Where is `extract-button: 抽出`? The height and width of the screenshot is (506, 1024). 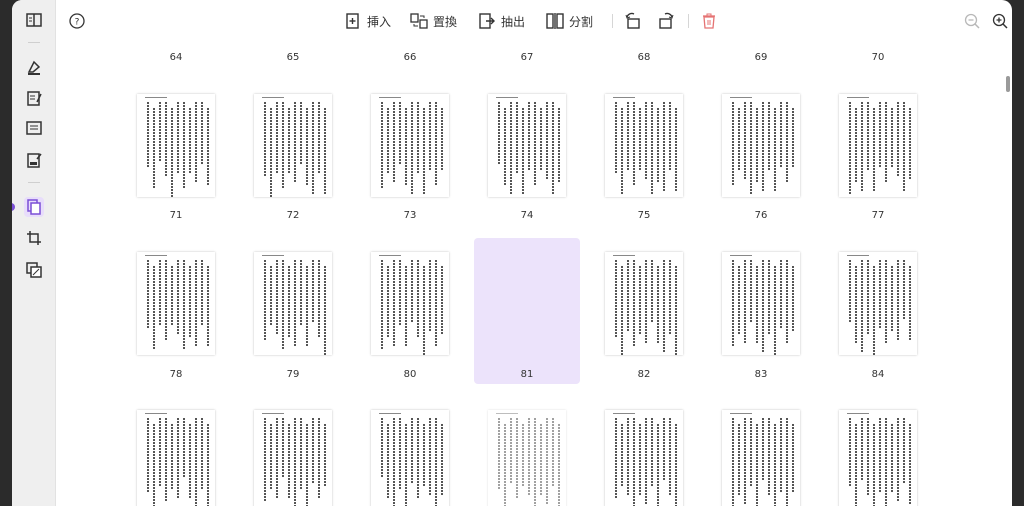
extract-button: 抽出 is located at coordinates (501, 21).